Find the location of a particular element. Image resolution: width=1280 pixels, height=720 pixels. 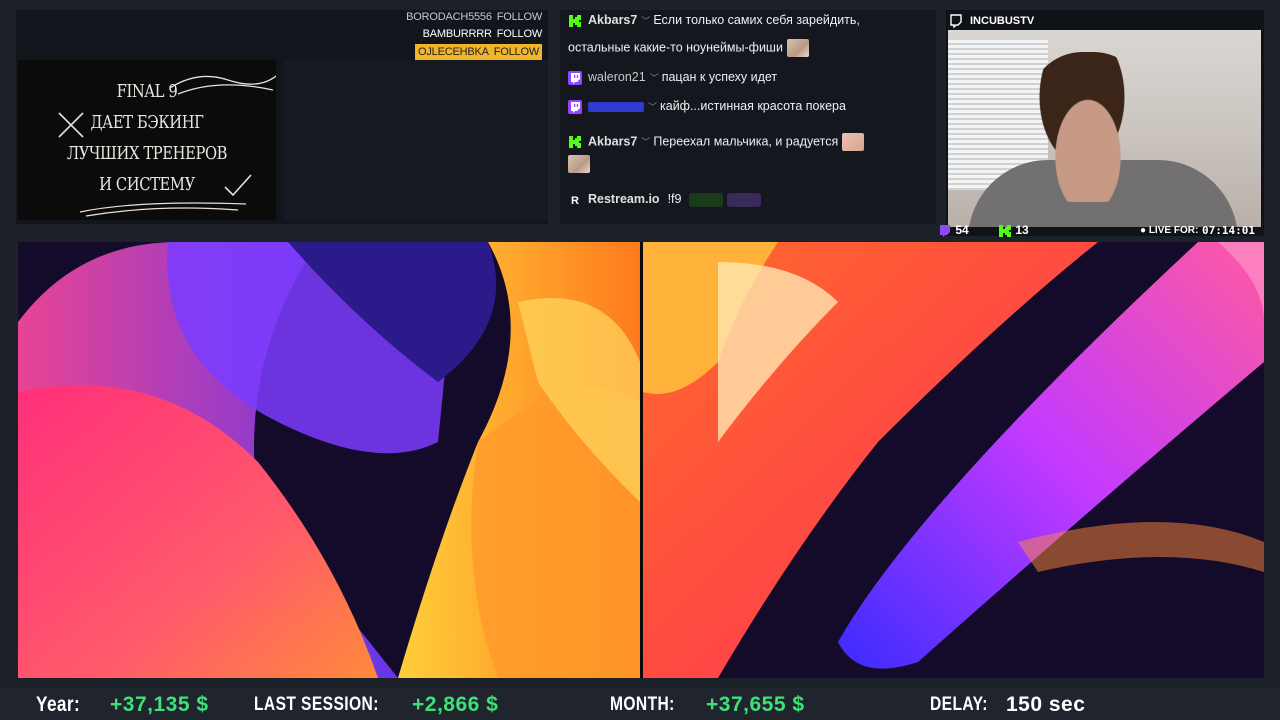

face-emote is located at coordinates (853, 142).